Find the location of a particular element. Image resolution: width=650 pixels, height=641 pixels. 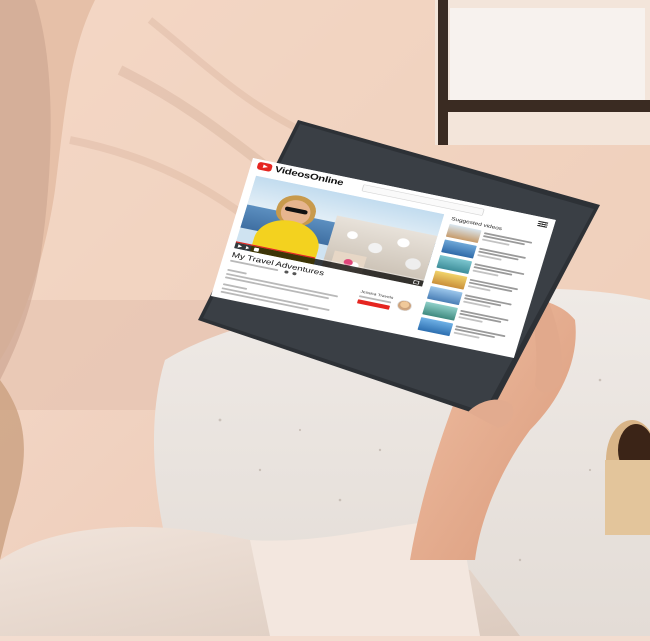

dislike-icon is located at coordinates (294, 273).